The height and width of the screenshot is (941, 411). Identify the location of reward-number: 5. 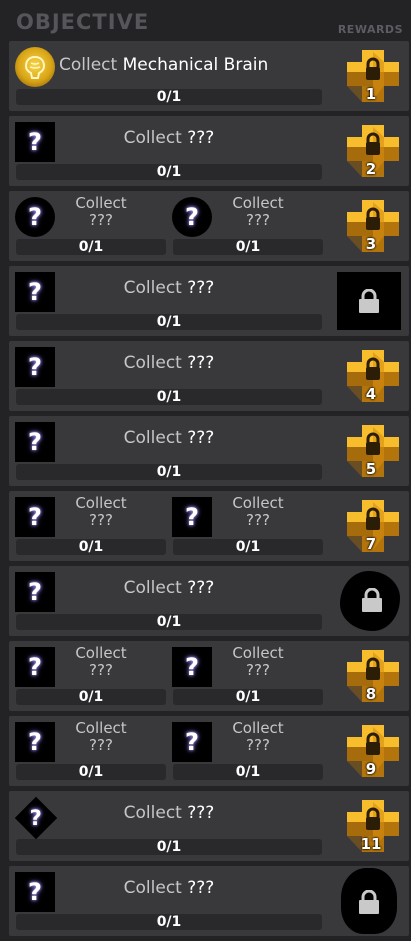
(371, 469).